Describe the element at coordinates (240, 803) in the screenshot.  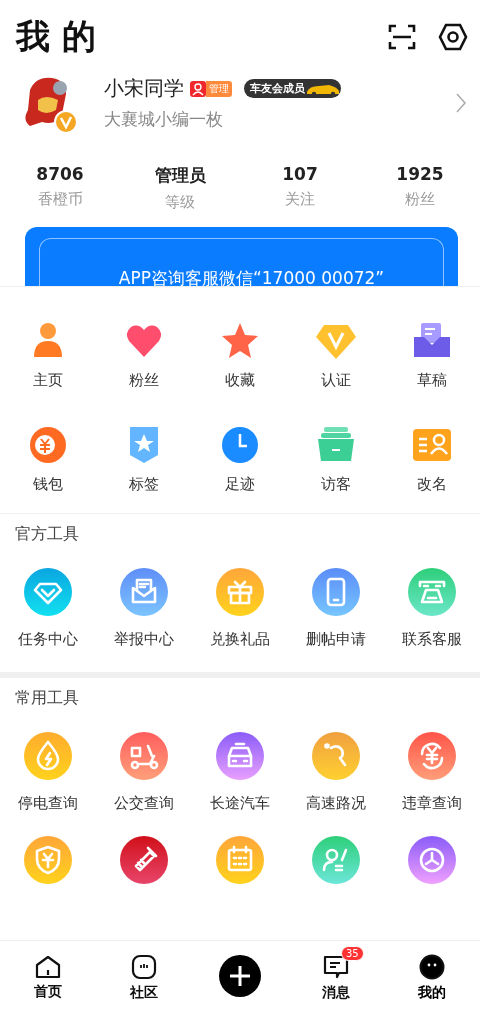
I see `tool-label: 长途汽车` at that location.